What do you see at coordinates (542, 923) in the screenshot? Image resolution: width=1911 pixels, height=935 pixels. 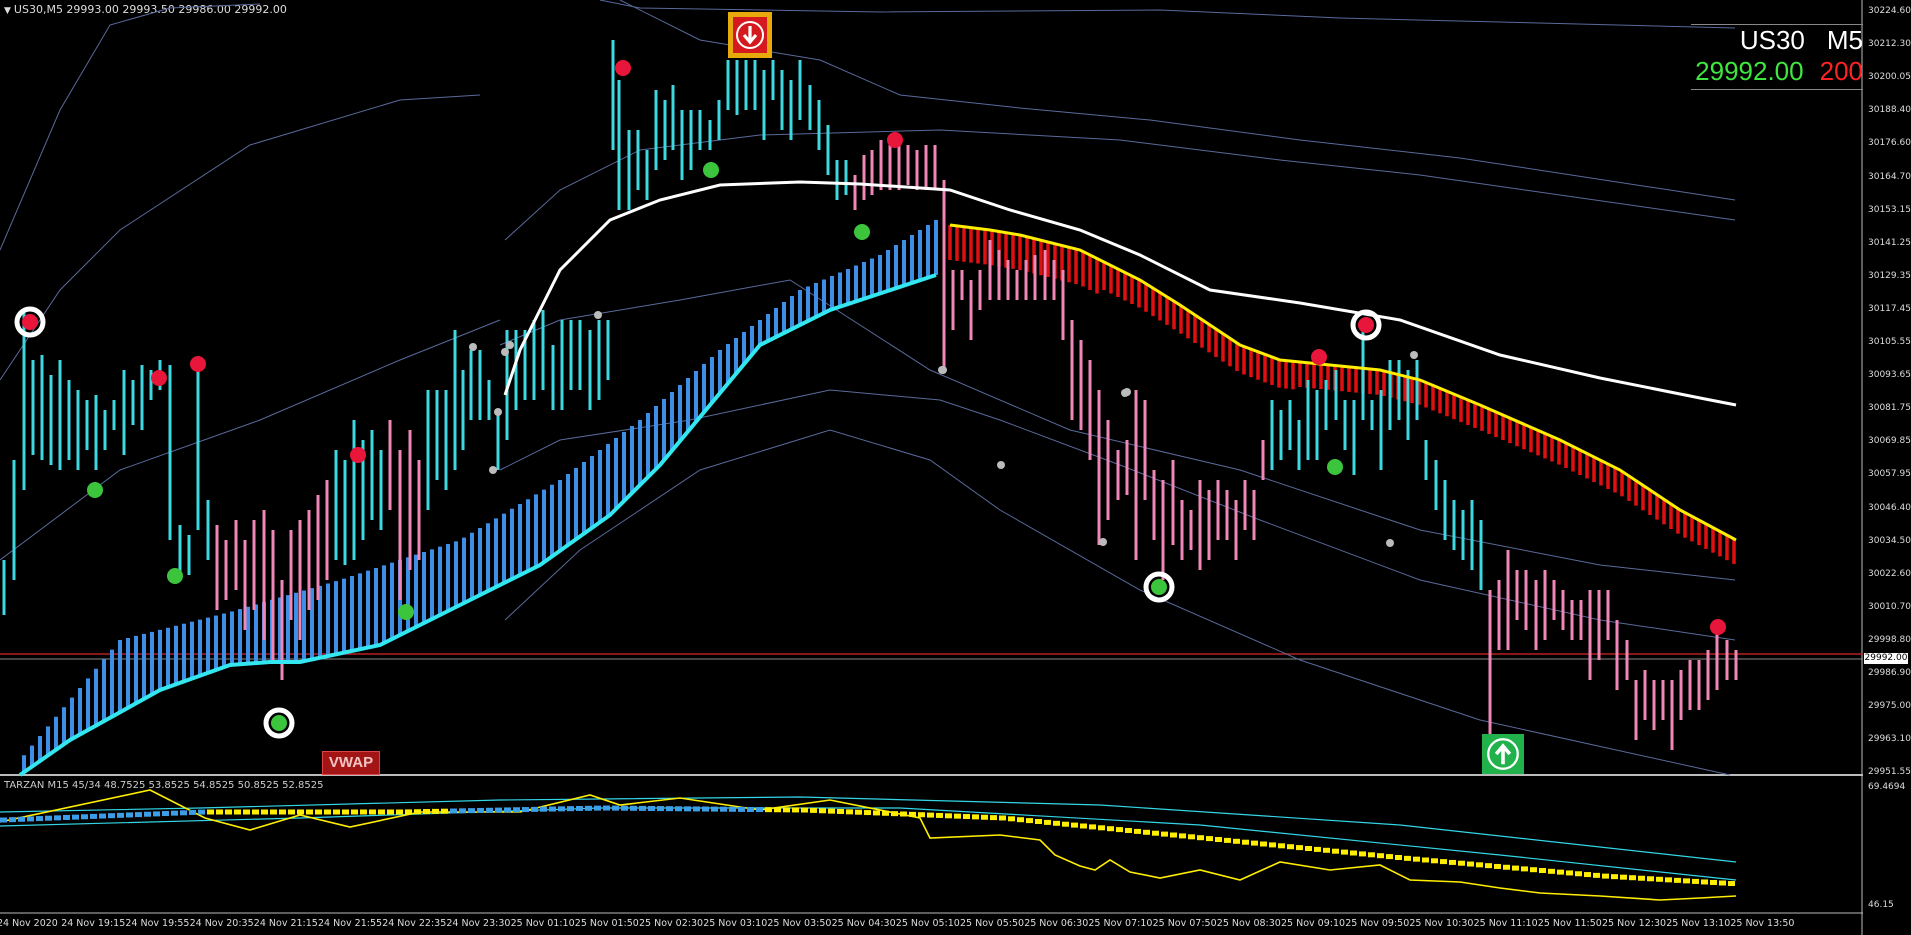 I see `time-tick-label: 25 Nov 01:10` at bounding box center [542, 923].